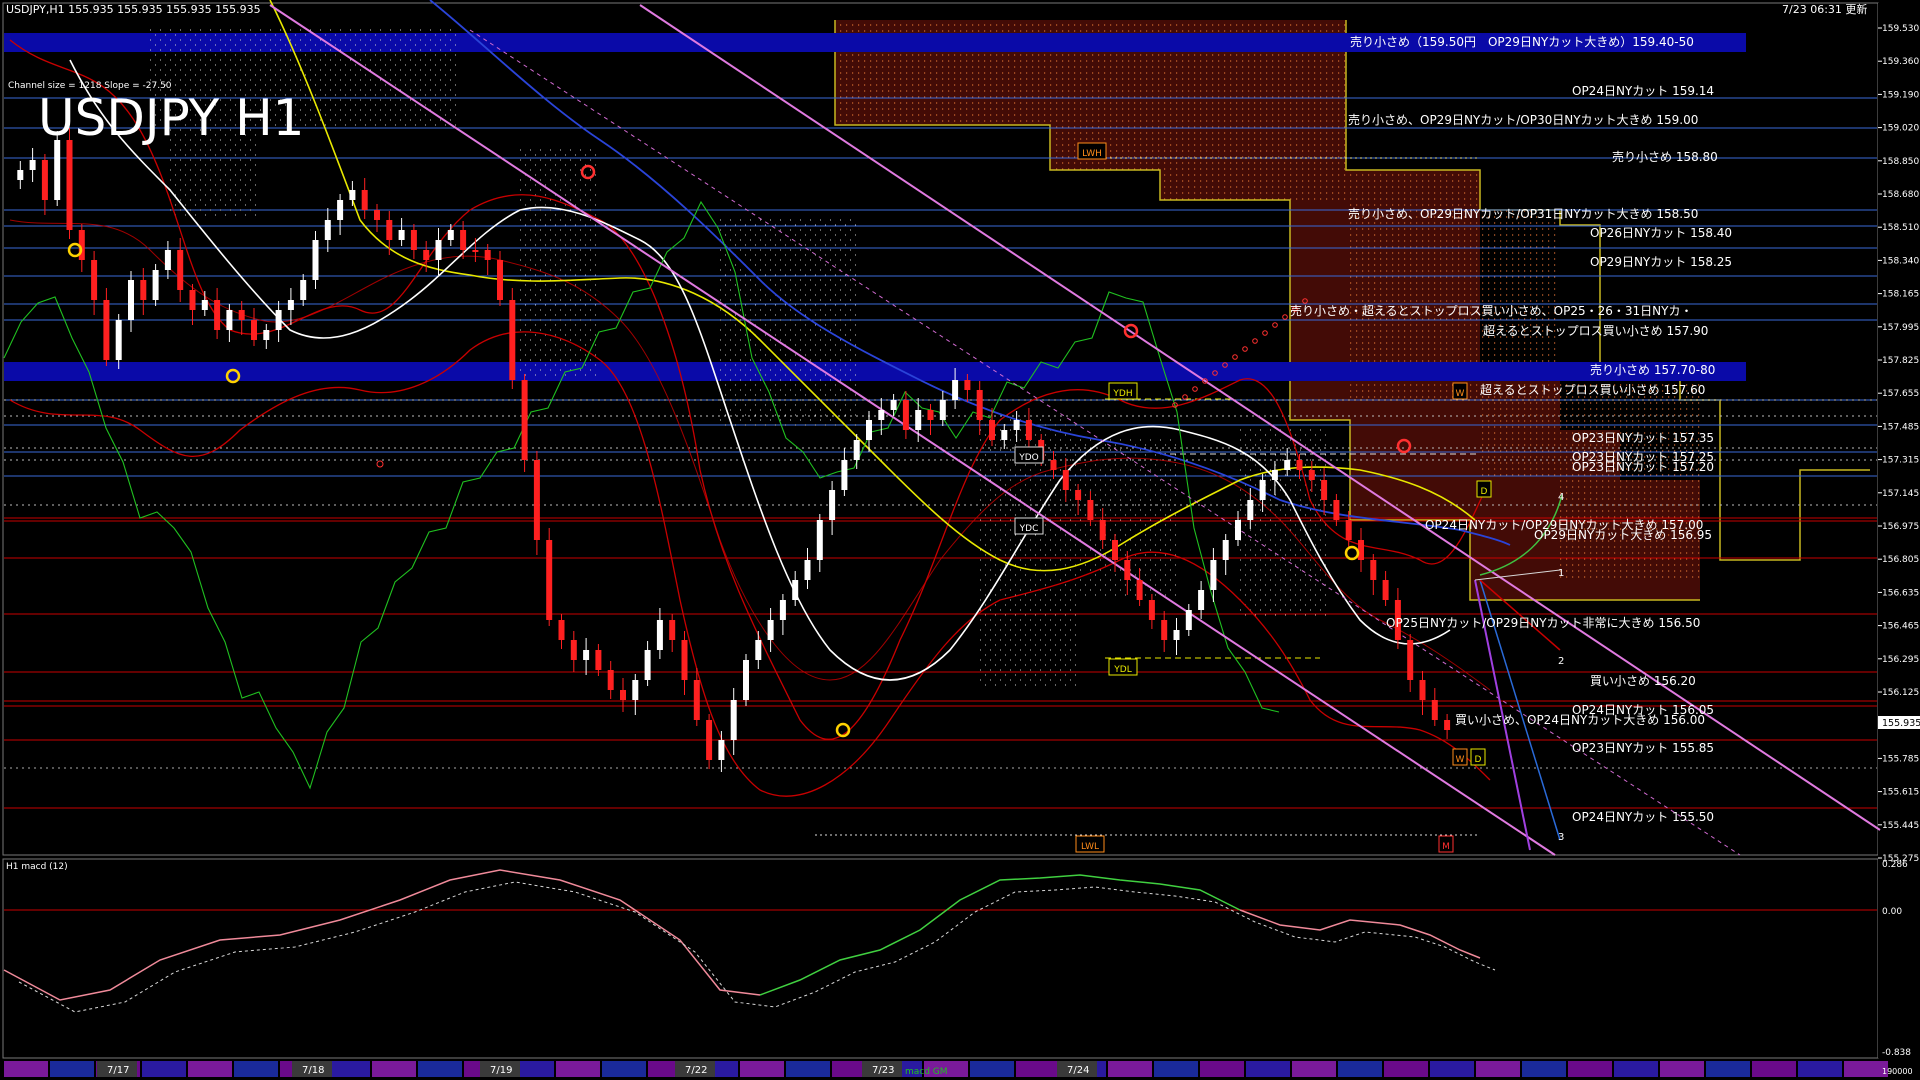 The height and width of the screenshot is (1080, 1920). What do you see at coordinates (1665, 156) in the screenshot?
I see `level-label: 売り小さめ 158.80` at bounding box center [1665, 156].